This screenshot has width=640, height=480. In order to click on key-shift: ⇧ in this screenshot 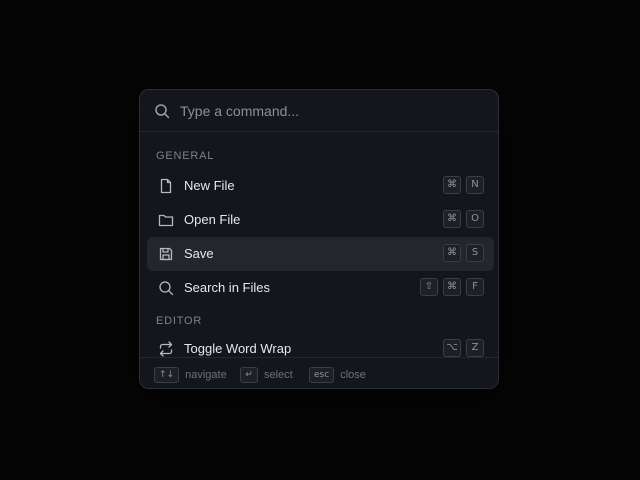, I will do `click(429, 287)`.